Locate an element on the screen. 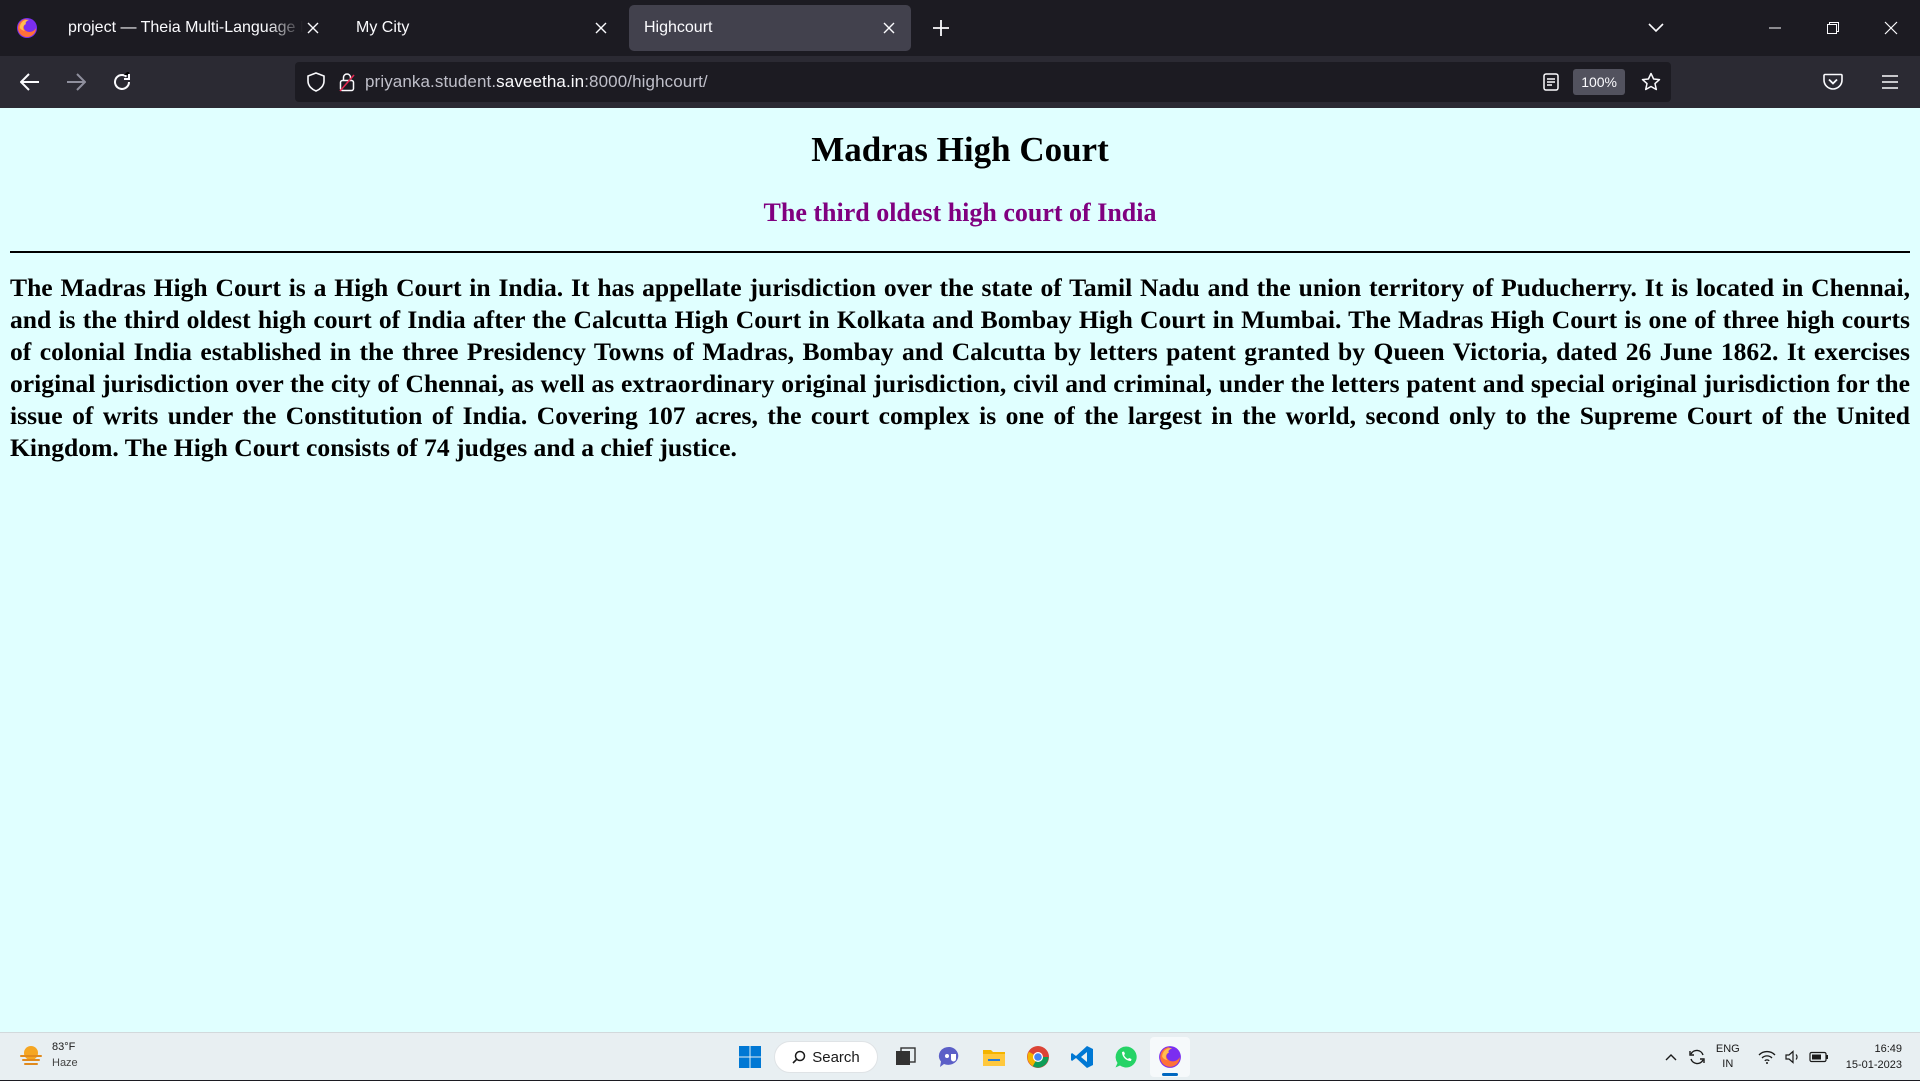  page-subtitle: The third oldest high court of India is located at coordinates (960, 212).